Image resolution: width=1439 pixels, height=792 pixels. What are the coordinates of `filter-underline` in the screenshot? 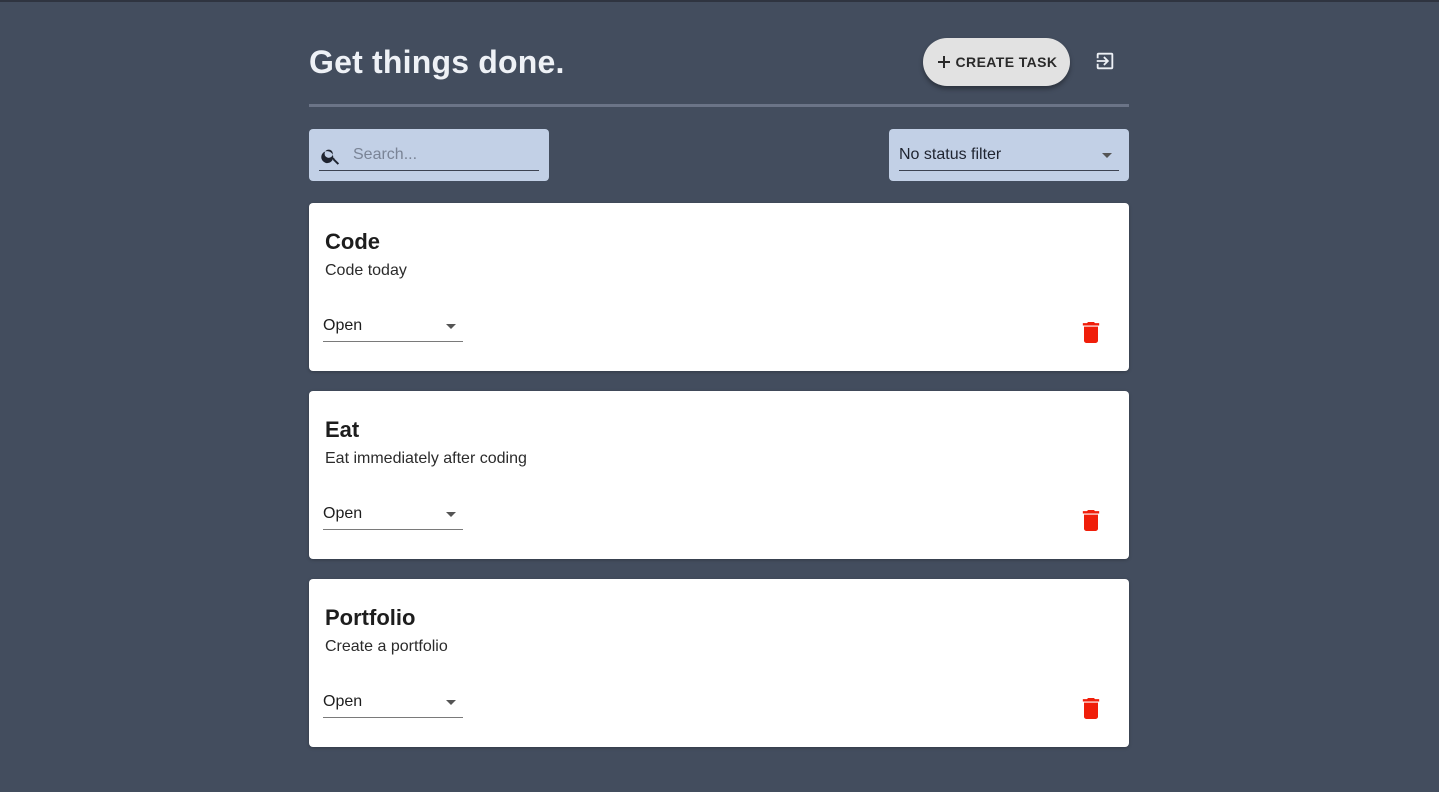 It's located at (1009, 170).